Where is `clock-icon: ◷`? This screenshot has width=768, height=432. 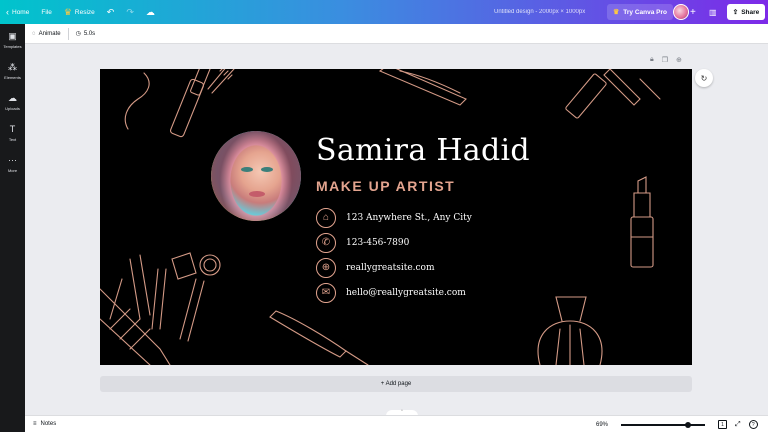 clock-icon: ◷ is located at coordinates (78, 34).